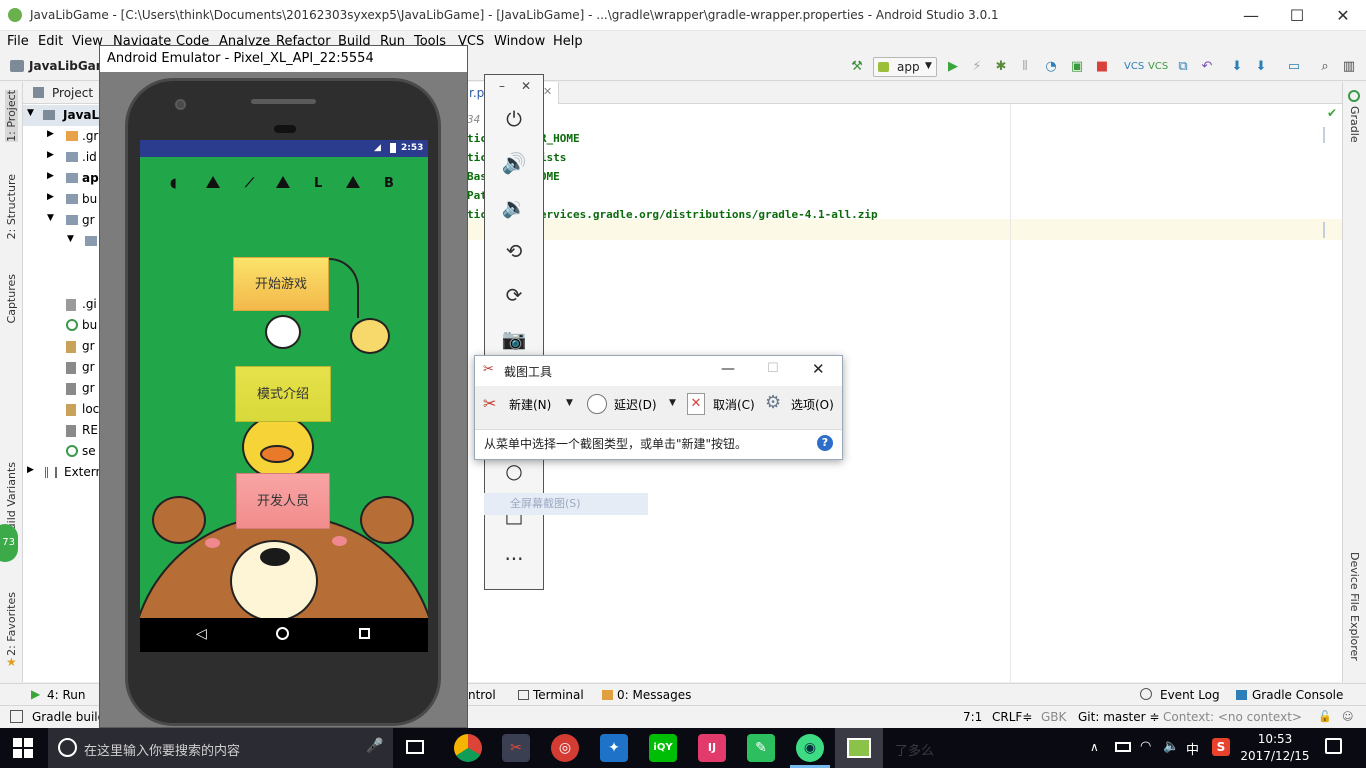  I want to click on chrome-icon, so click(468, 748).